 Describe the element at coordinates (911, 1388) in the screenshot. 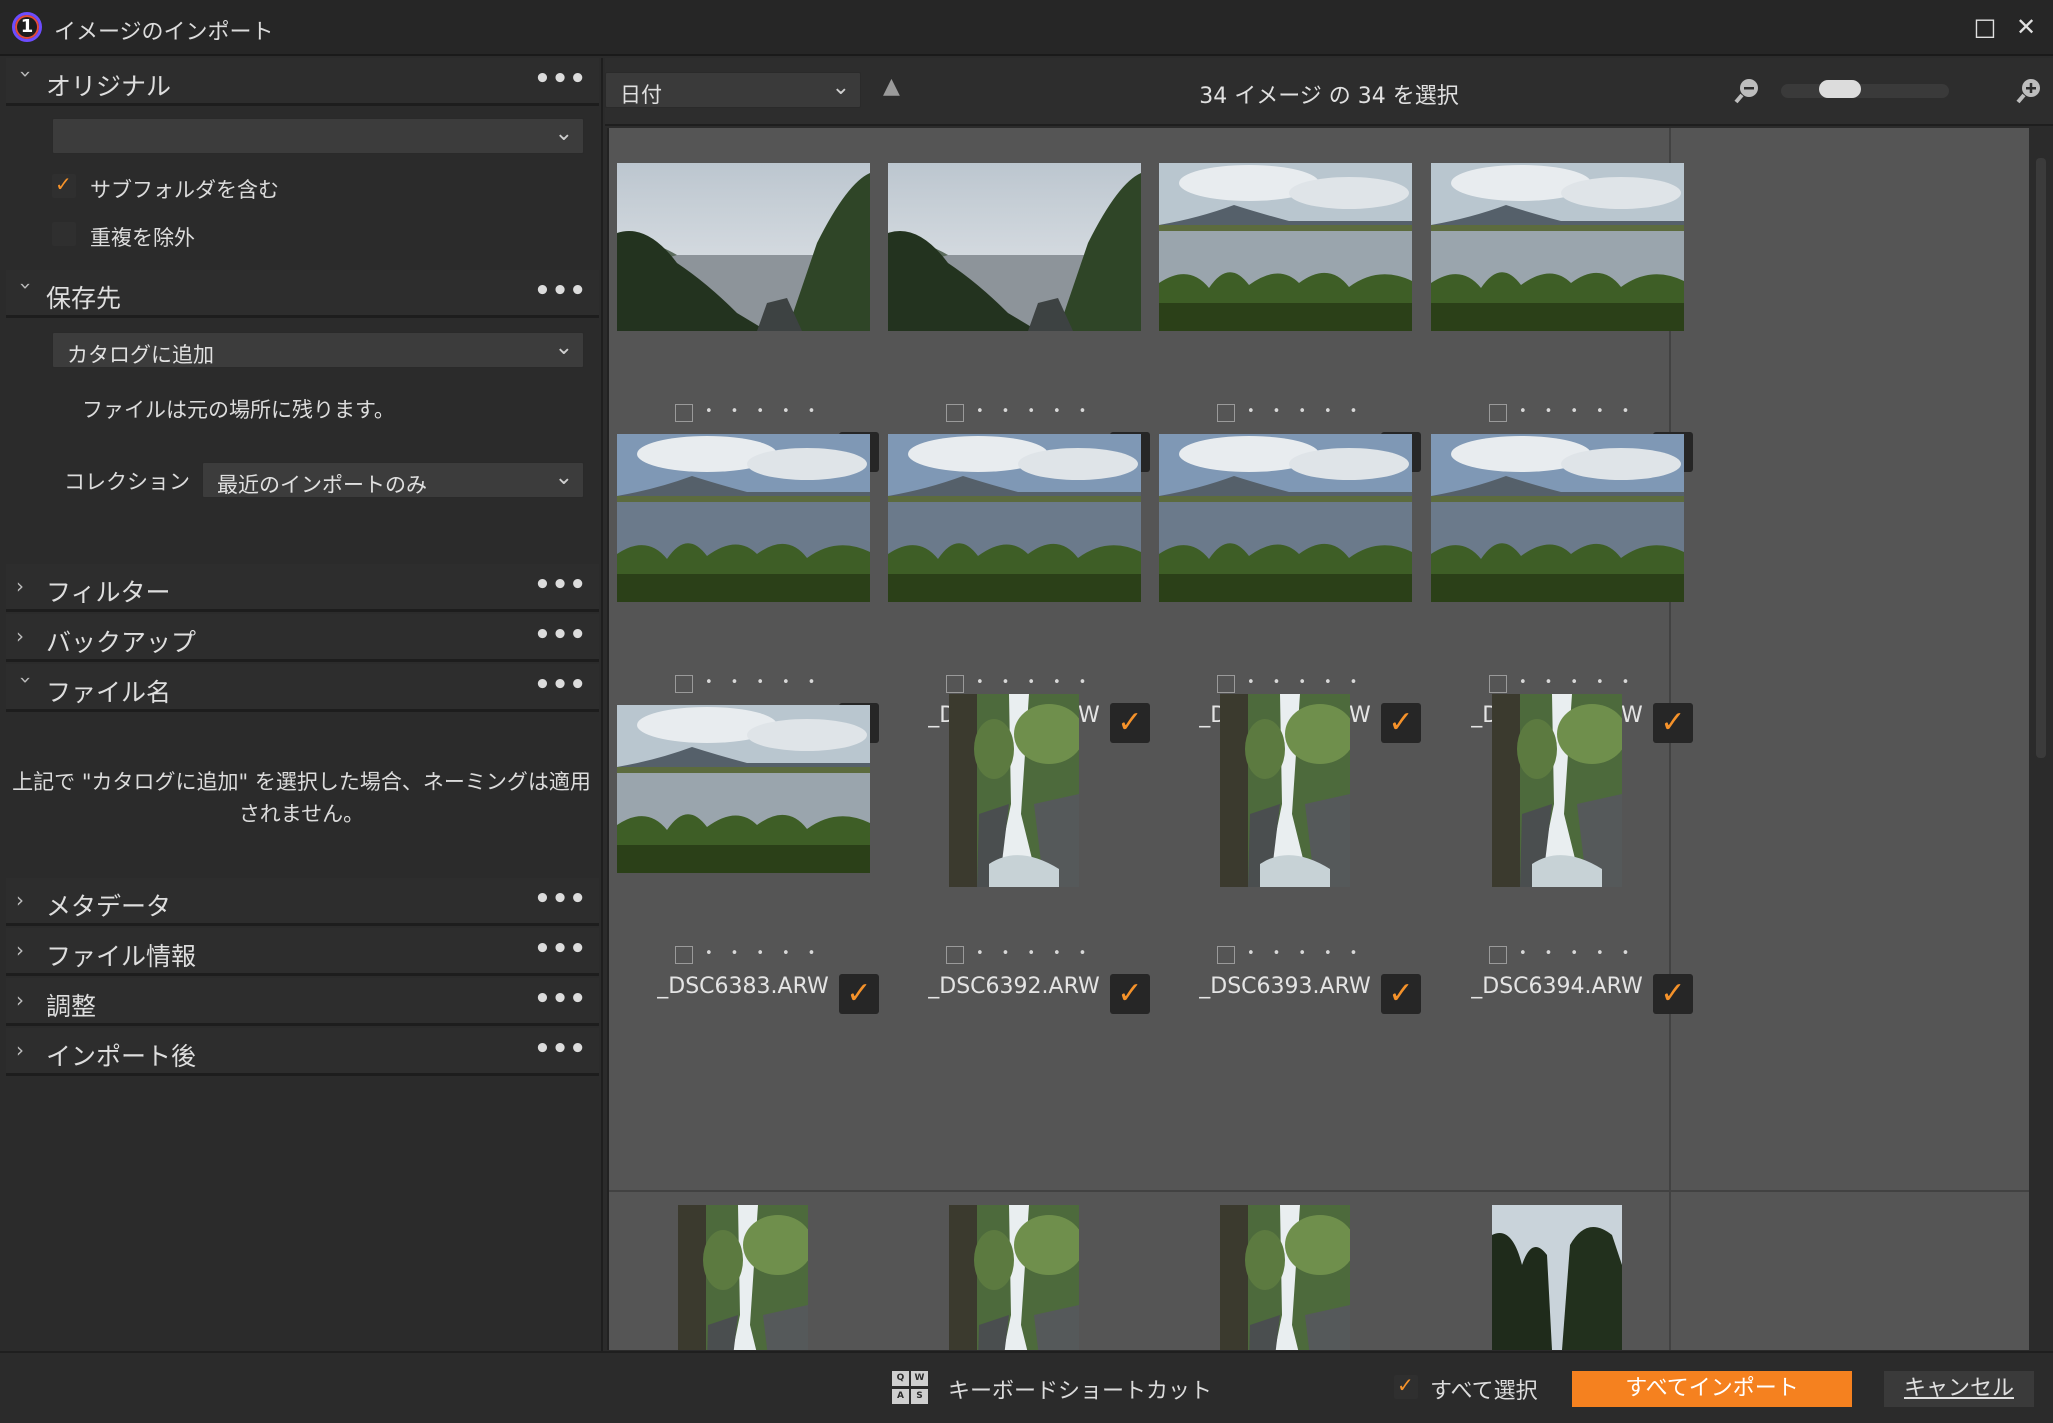

I see `keyboard-icon: Q W A S` at that location.